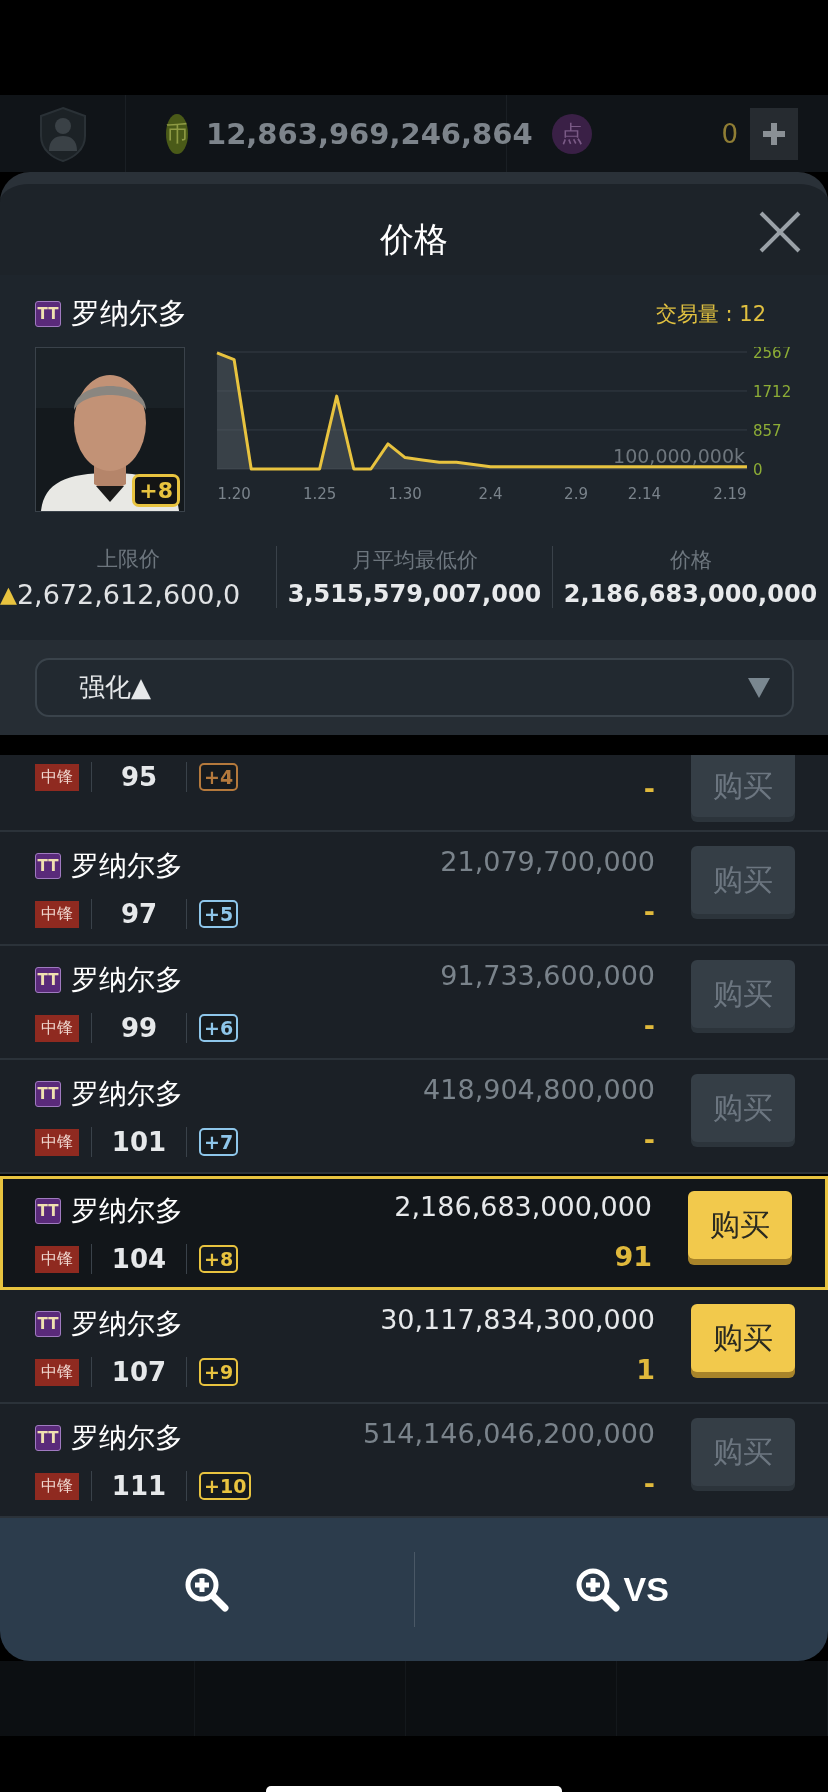 Image resolution: width=828 pixels, height=1792 pixels. I want to click on stat-value: 3,515,579,007,000, so click(414, 594).